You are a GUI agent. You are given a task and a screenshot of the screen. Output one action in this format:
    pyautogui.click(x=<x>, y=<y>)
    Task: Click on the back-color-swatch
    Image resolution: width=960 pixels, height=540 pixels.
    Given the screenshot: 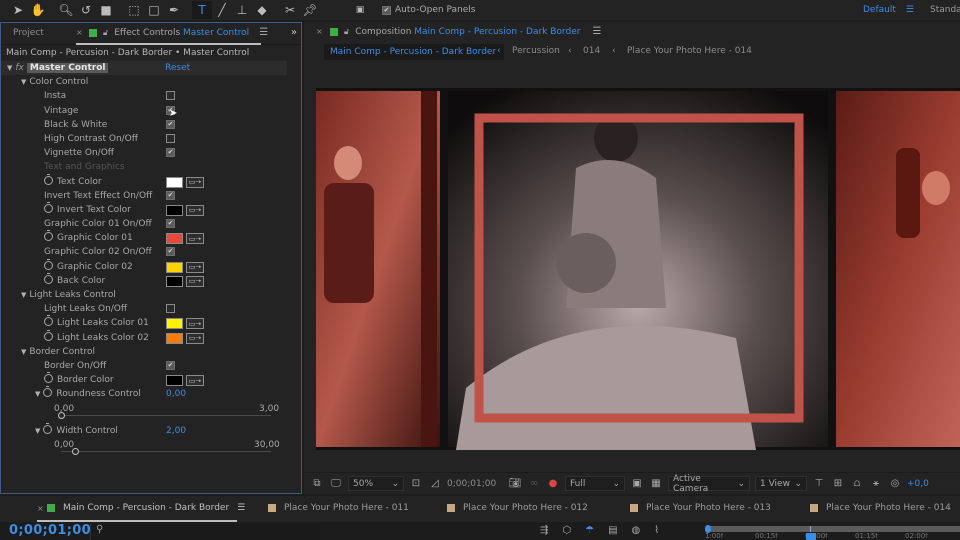 What is the action you would take?
    pyautogui.click(x=174, y=281)
    